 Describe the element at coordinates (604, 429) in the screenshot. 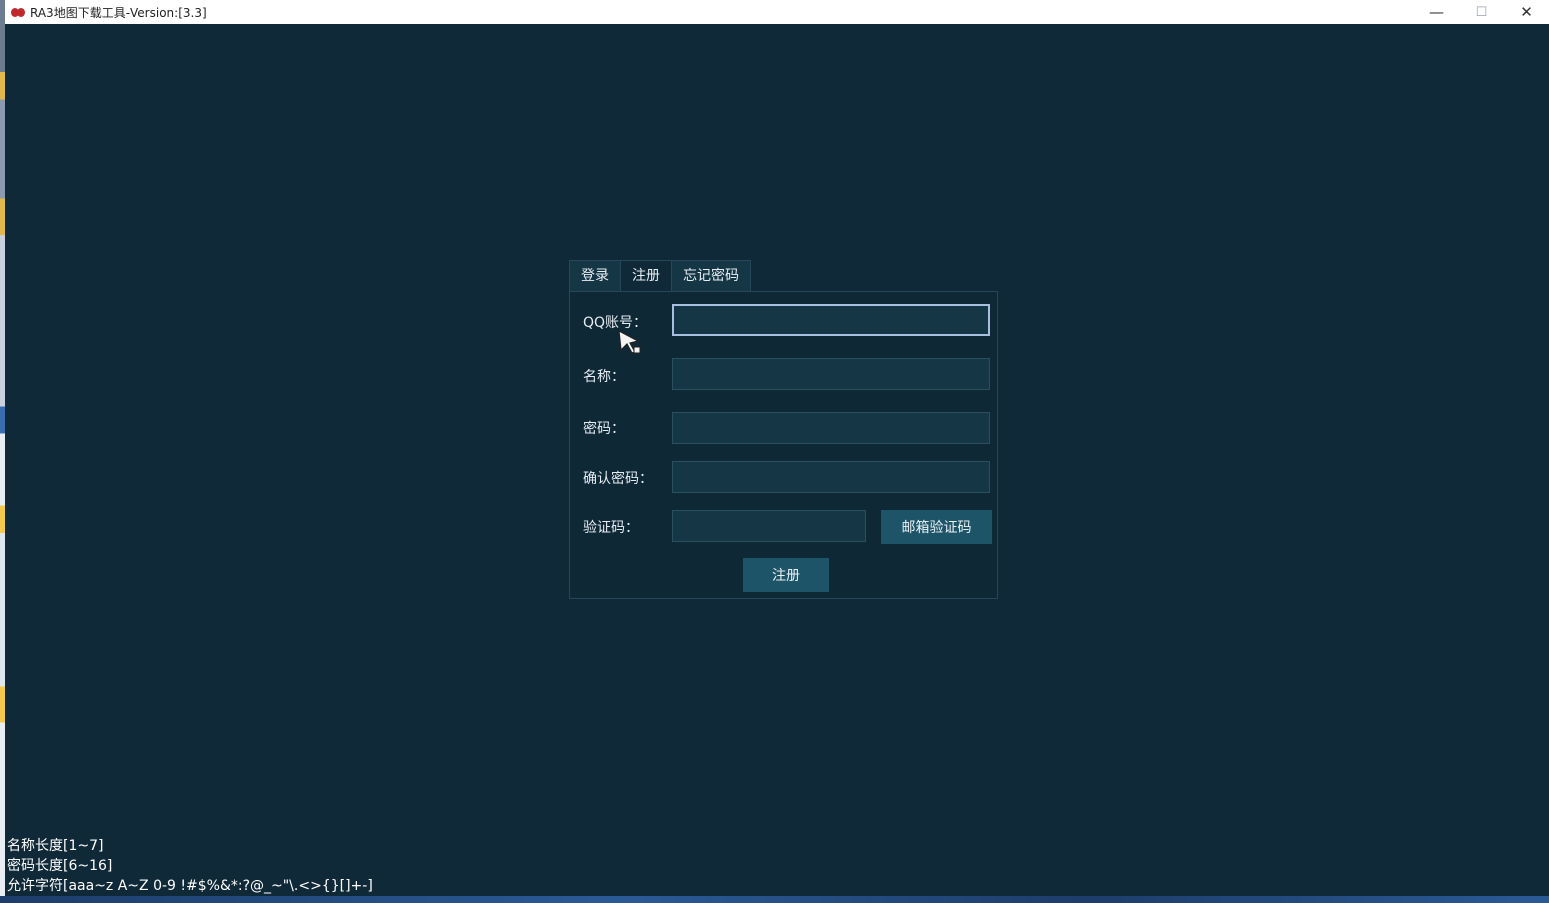

I see `password-label: 密码：` at that location.